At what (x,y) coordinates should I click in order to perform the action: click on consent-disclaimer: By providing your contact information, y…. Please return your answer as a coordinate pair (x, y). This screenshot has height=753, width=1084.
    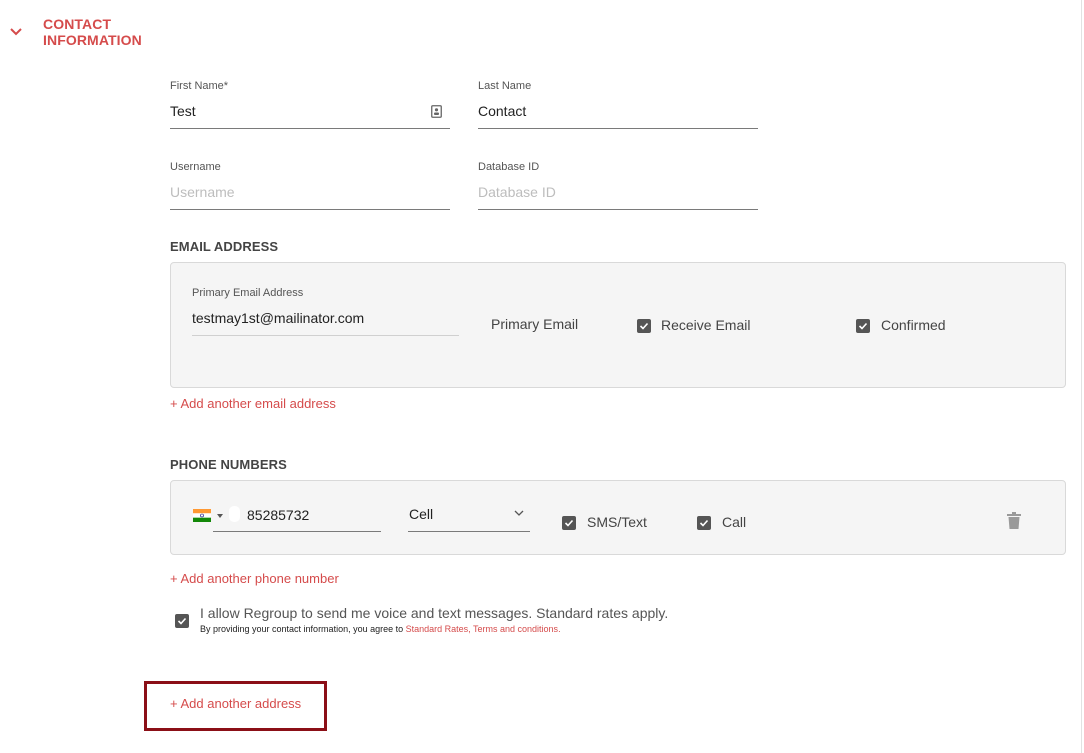
    Looking at the image, I should click on (380, 629).